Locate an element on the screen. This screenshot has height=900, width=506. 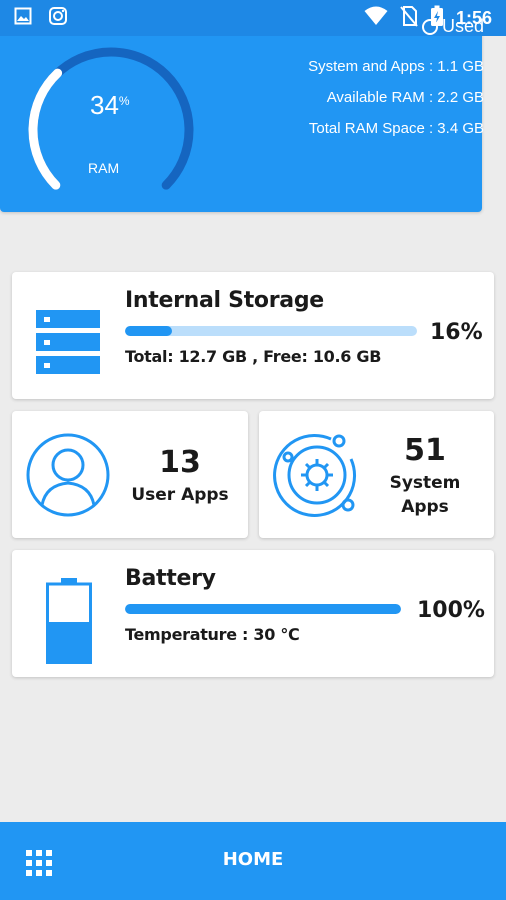
system-apps-card: 51 System Apps is located at coordinates (376, 474).